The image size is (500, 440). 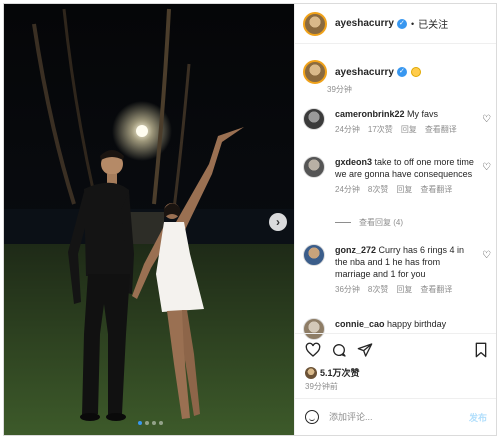 What do you see at coordinates (321, 386) in the screenshot?
I see `post-timestamp: 39分钟前` at bounding box center [321, 386].